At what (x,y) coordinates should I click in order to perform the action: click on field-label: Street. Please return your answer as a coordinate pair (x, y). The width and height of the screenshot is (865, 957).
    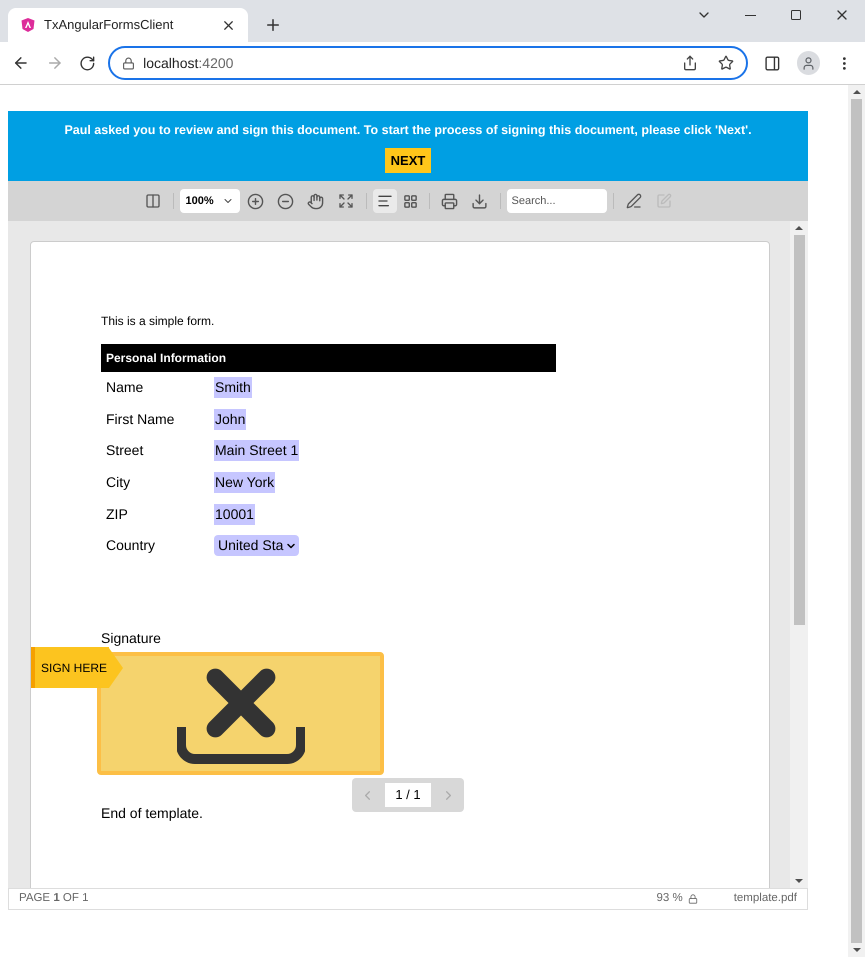
    Looking at the image, I should click on (125, 450).